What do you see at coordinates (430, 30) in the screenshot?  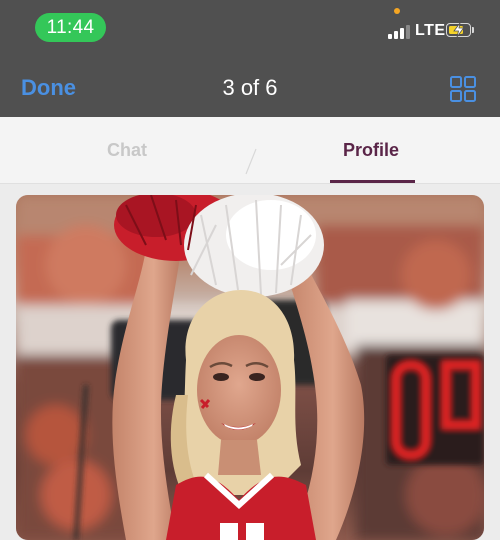 I see `network-type-label: LTE` at bounding box center [430, 30].